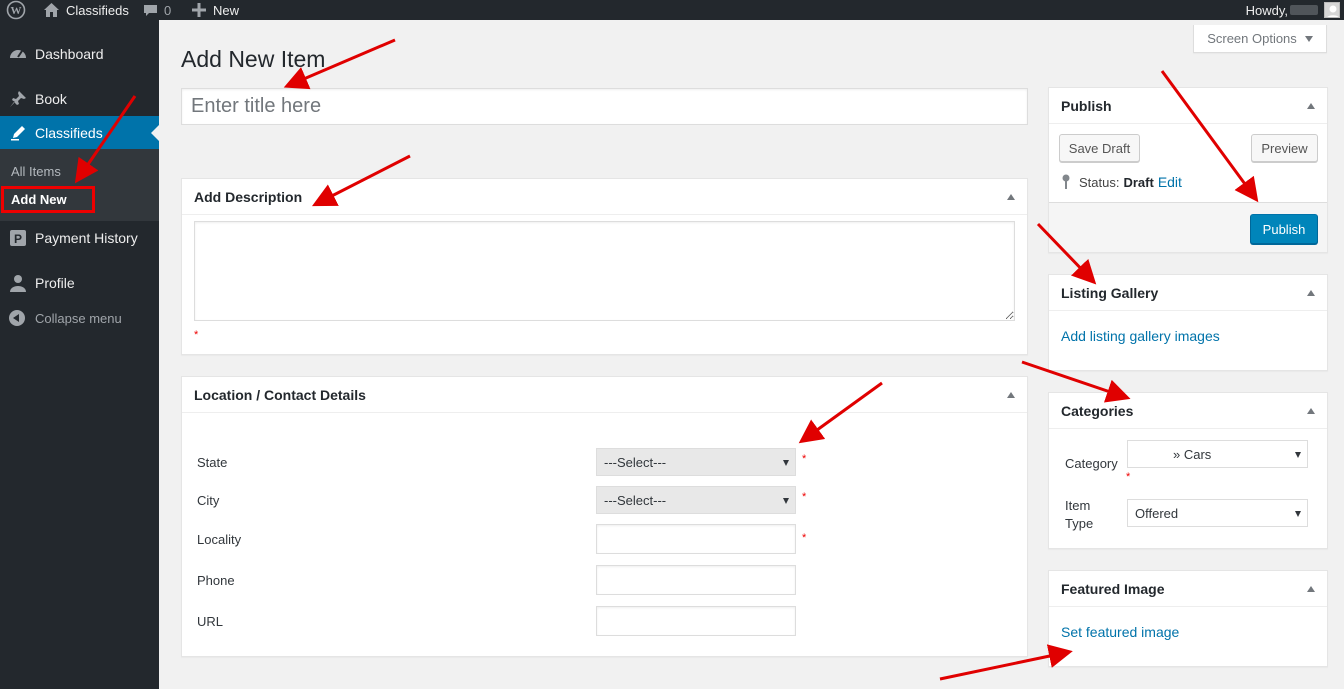 Image resolution: width=1344 pixels, height=689 pixels. I want to click on svg-text: W, so click(16, 11).